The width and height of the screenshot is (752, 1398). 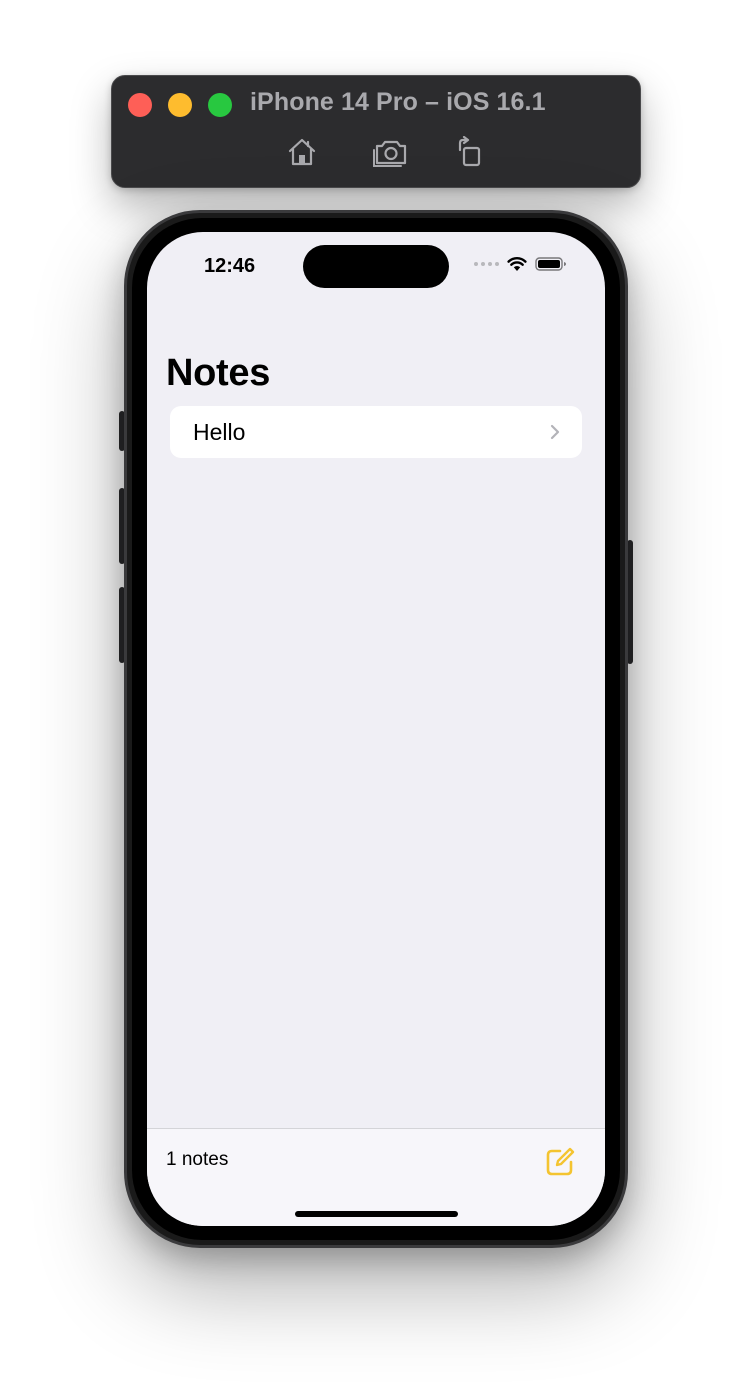 I want to click on signal-dots-icon, so click(x=486, y=264).